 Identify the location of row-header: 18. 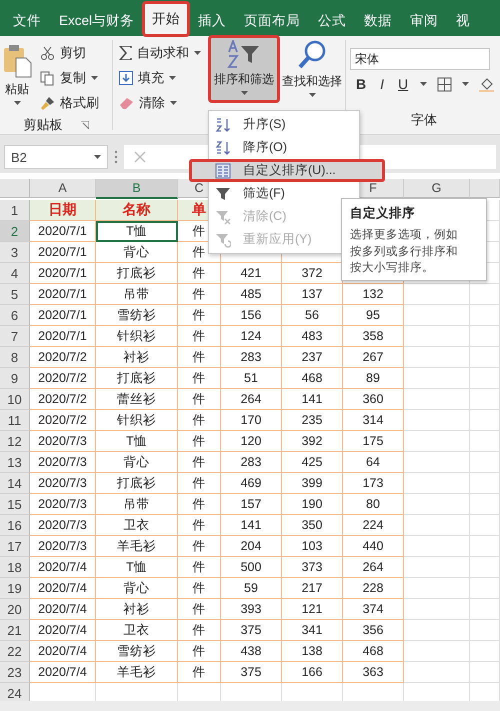
(15, 567).